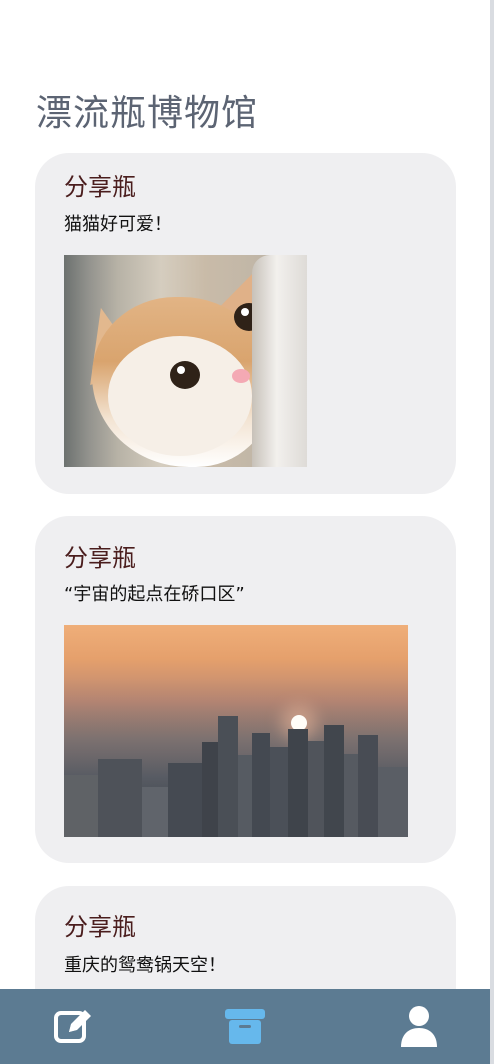 The image size is (494, 1064). Describe the element at coordinates (118, 224) in the screenshot. I see `card-text: 猫猫好可爱！` at that location.